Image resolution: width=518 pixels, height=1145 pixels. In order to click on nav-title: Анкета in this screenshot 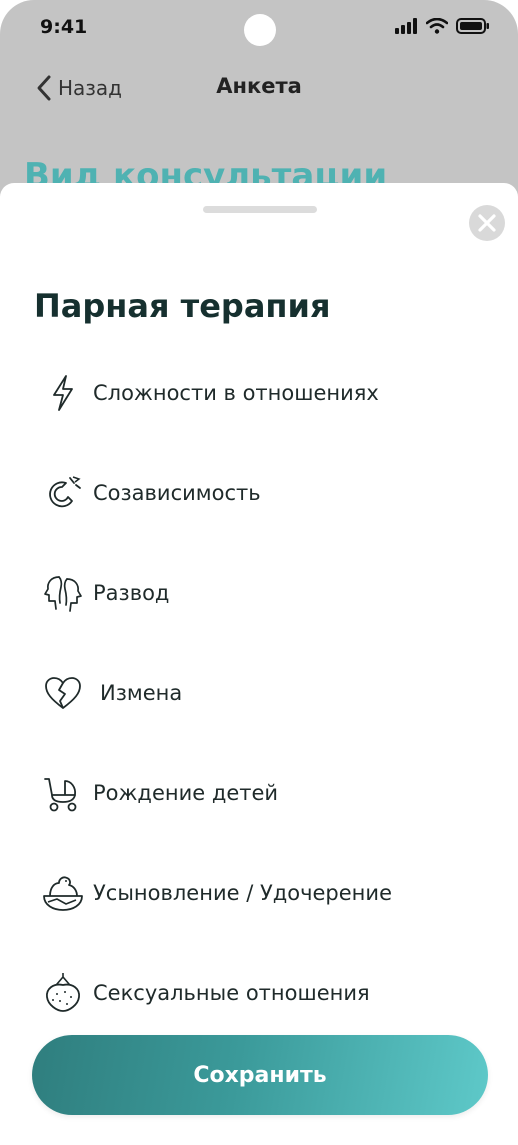, I will do `click(259, 86)`.